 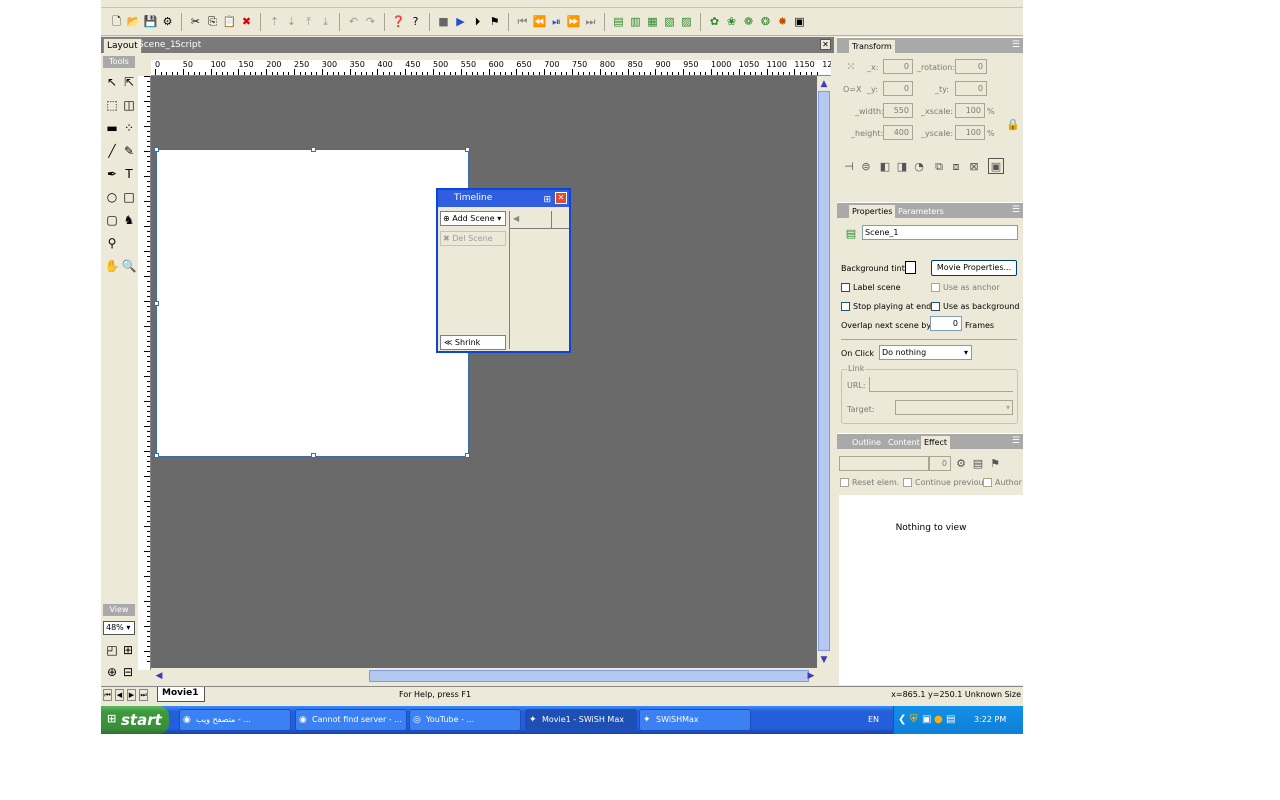 What do you see at coordinates (562, 4) in the screenshot?
I see `menu-bar` at bounding box center [562, 4].